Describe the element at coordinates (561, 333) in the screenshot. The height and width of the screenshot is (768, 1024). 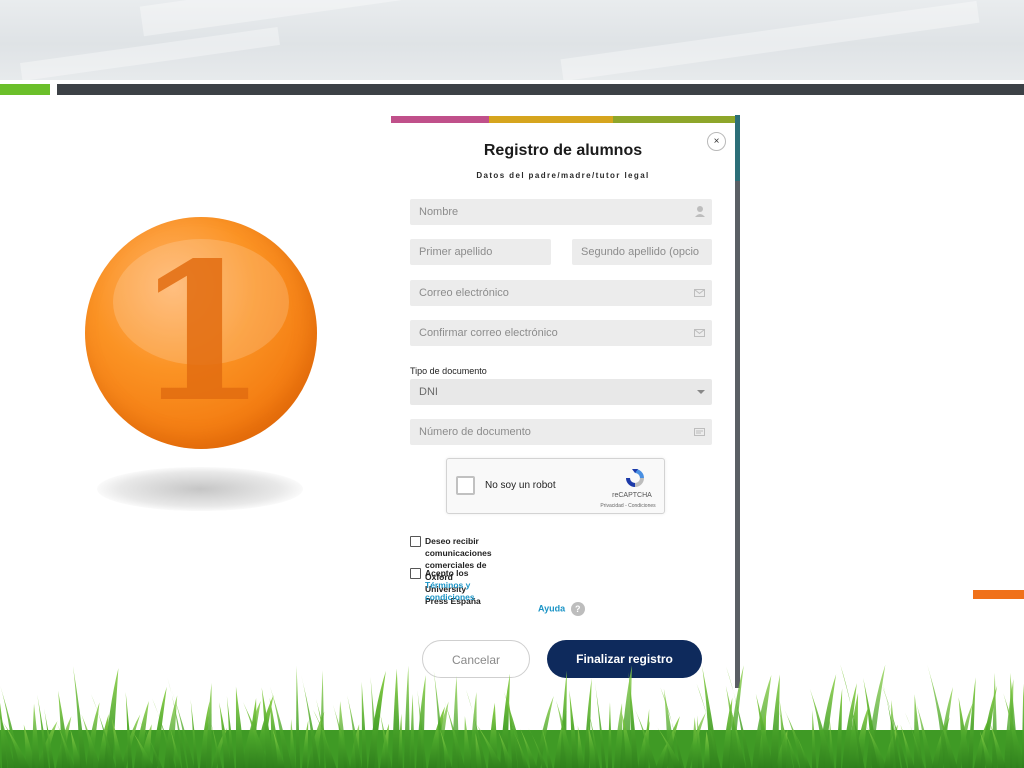
I see `confirmar-correo-field: Confirmar correo electrónico` at that location.